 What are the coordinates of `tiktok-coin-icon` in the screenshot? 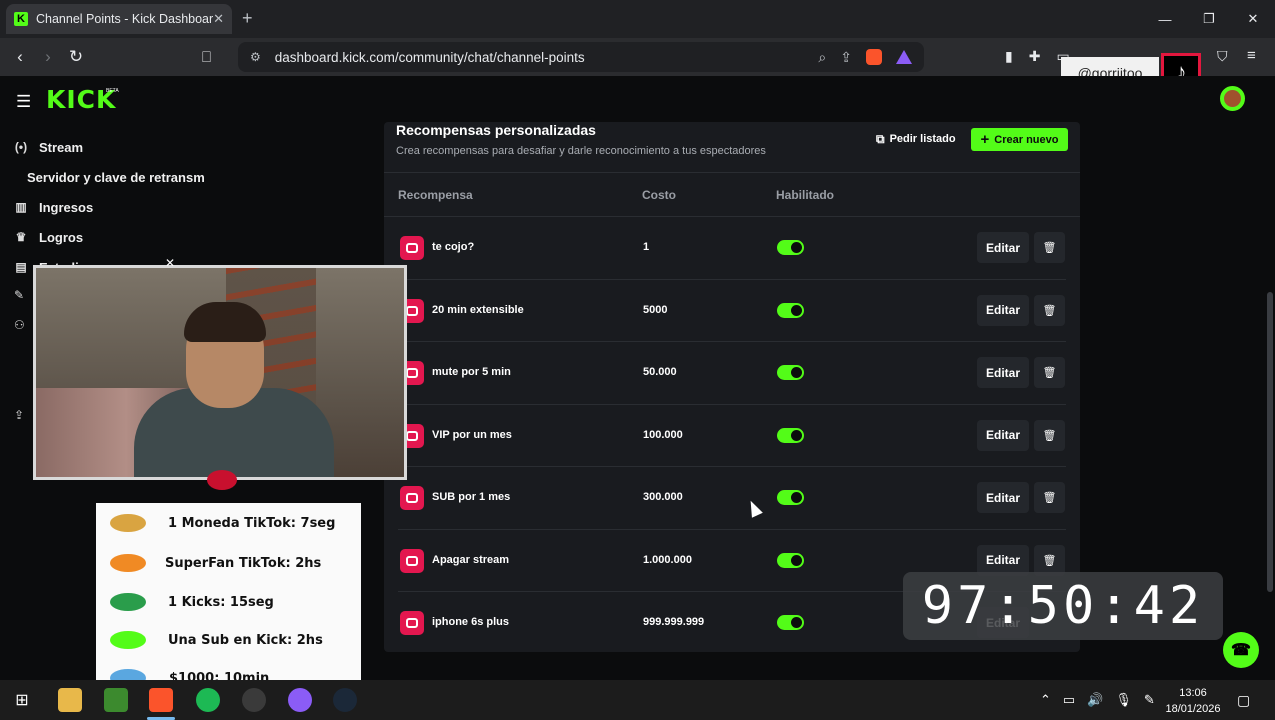 It's located at (128, 523).